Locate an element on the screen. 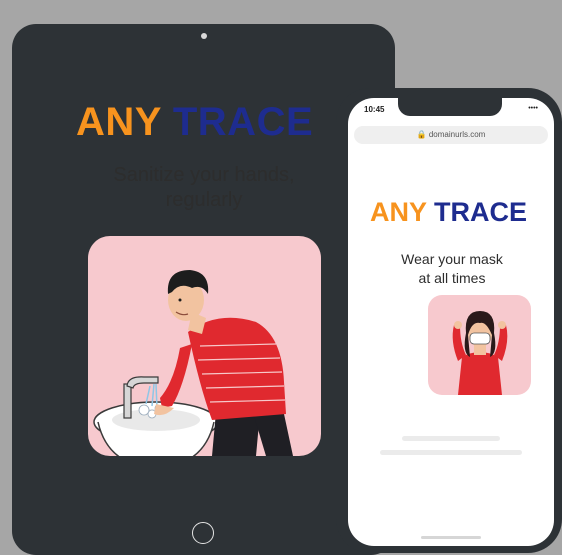 Image resolution: width=562 pixels, height=555 pixels. url-text: domainurls.com is located at coordinates (457, 134).